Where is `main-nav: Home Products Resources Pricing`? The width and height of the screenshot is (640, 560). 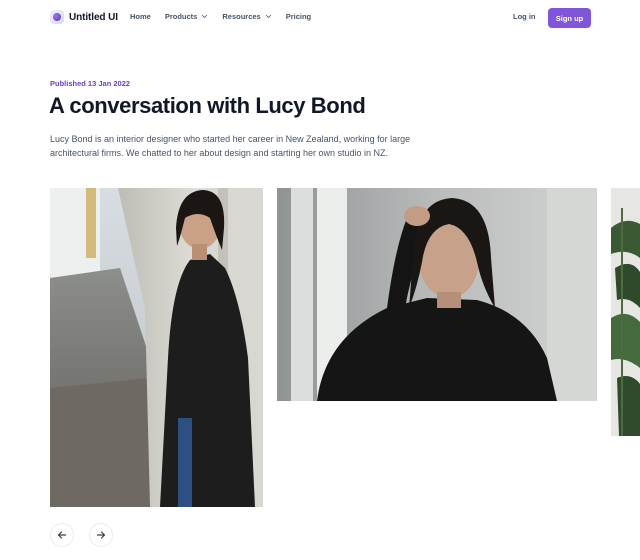 main-nav: Home Products Resources Pricing is located at coordinates (227, 16).